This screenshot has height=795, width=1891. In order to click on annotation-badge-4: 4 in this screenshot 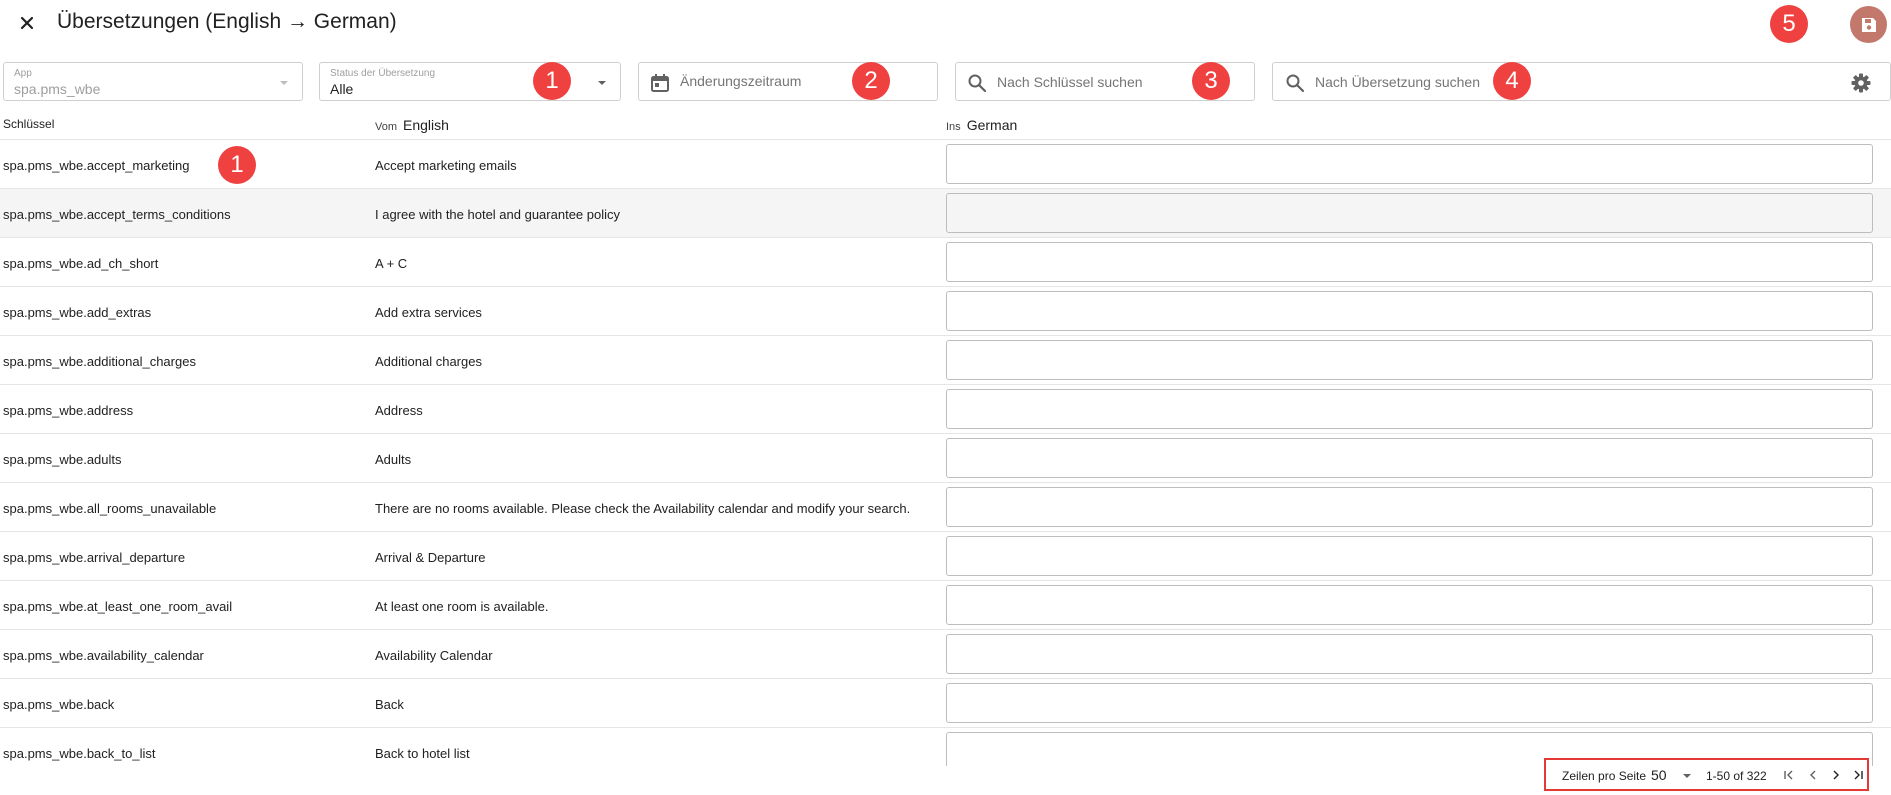, I will do `click(1512, 81)`.